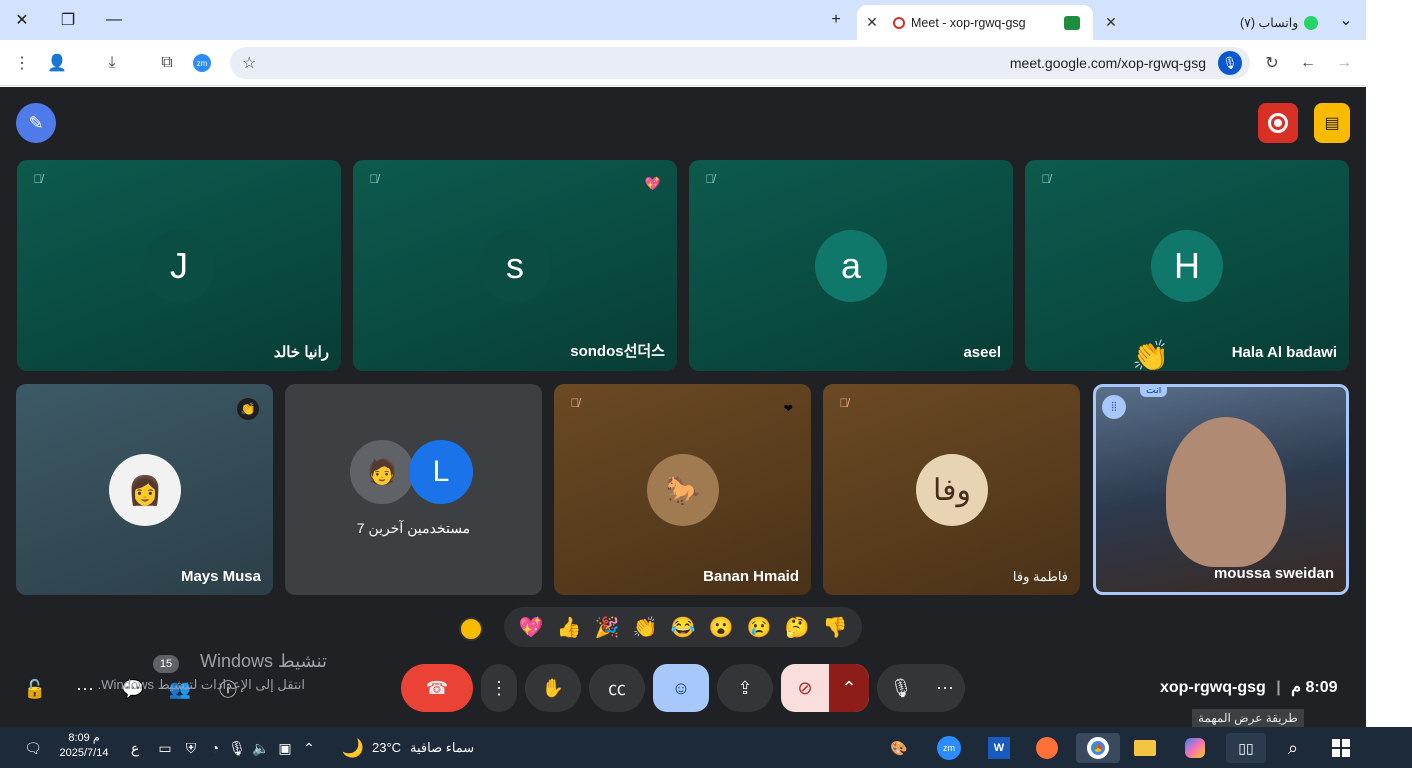 The image size is (1412, 768). I want to click on reaction-surprised: 😮, so click(721, 627).